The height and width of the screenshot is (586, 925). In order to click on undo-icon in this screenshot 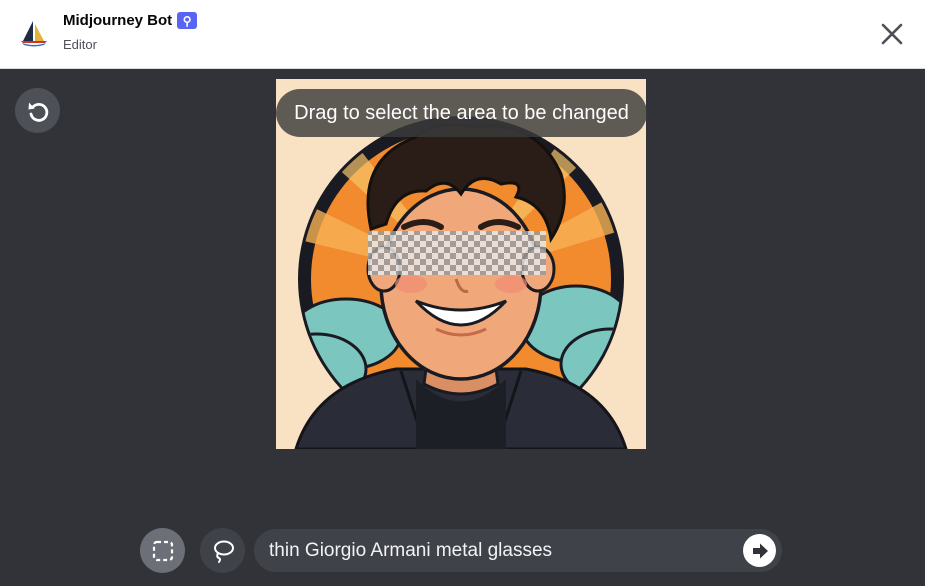, I will do `click(38, 112)`.